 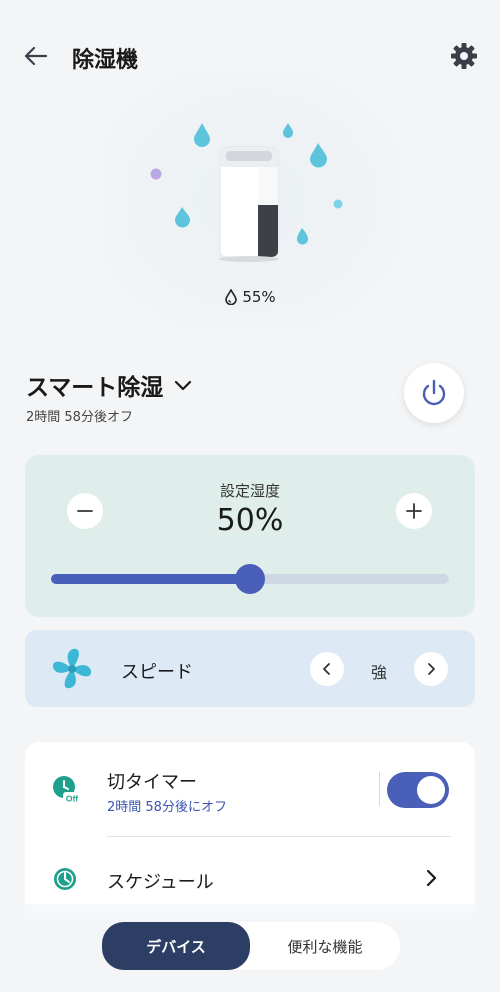 I want to click on arrow-left-icon, so click(x=36, y=56).